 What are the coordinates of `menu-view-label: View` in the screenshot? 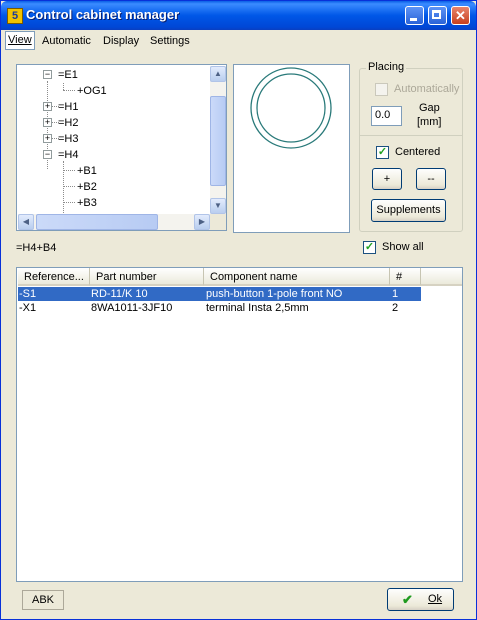 It's located at (20, 40).